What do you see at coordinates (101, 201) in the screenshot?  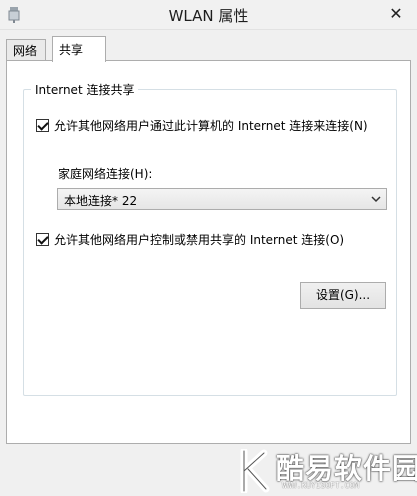 I see `home-network-value: 本地连接* 22` at bounding box center [101, 201].